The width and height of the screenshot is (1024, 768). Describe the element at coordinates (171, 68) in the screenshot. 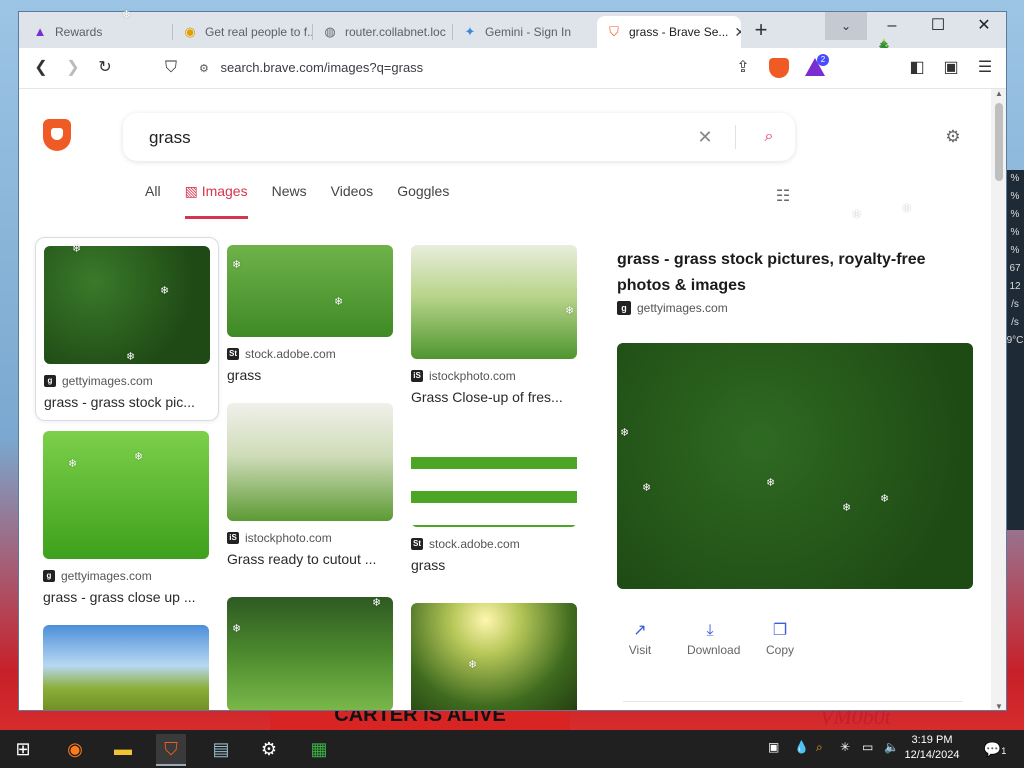

I see `bookmark-icon: ⛉` at that location.